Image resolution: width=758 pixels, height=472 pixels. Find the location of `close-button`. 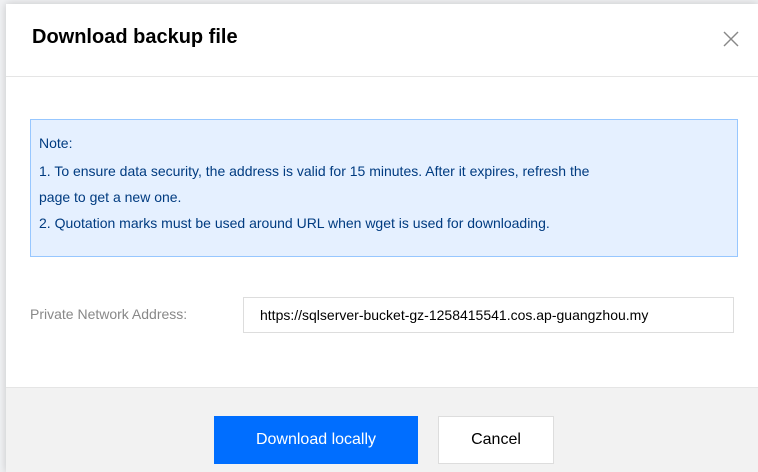

close-button is located at coordinates (731, 39).